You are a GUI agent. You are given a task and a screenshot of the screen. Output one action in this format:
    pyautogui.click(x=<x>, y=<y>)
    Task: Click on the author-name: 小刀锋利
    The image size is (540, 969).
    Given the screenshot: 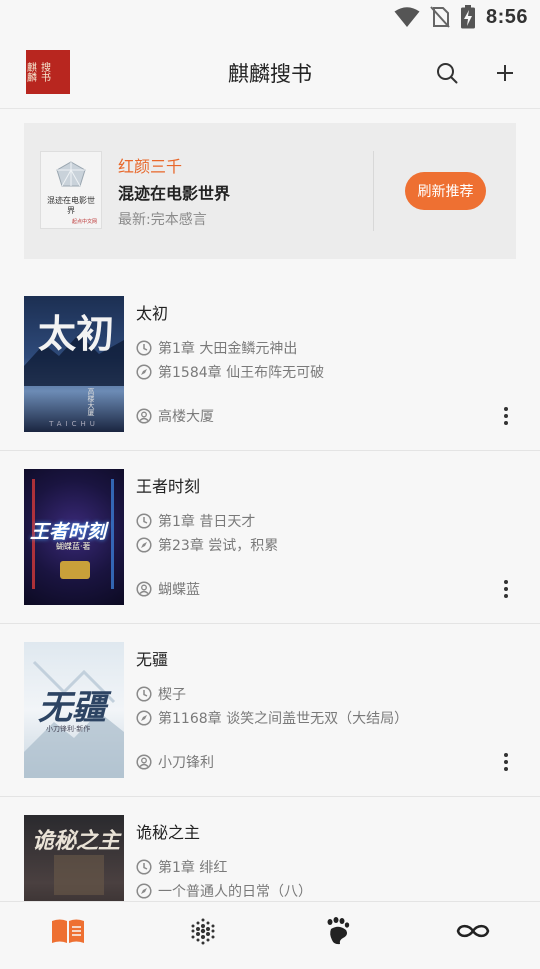 What is the action you would take?
    pyautogui.click(x=186, y=763)
    